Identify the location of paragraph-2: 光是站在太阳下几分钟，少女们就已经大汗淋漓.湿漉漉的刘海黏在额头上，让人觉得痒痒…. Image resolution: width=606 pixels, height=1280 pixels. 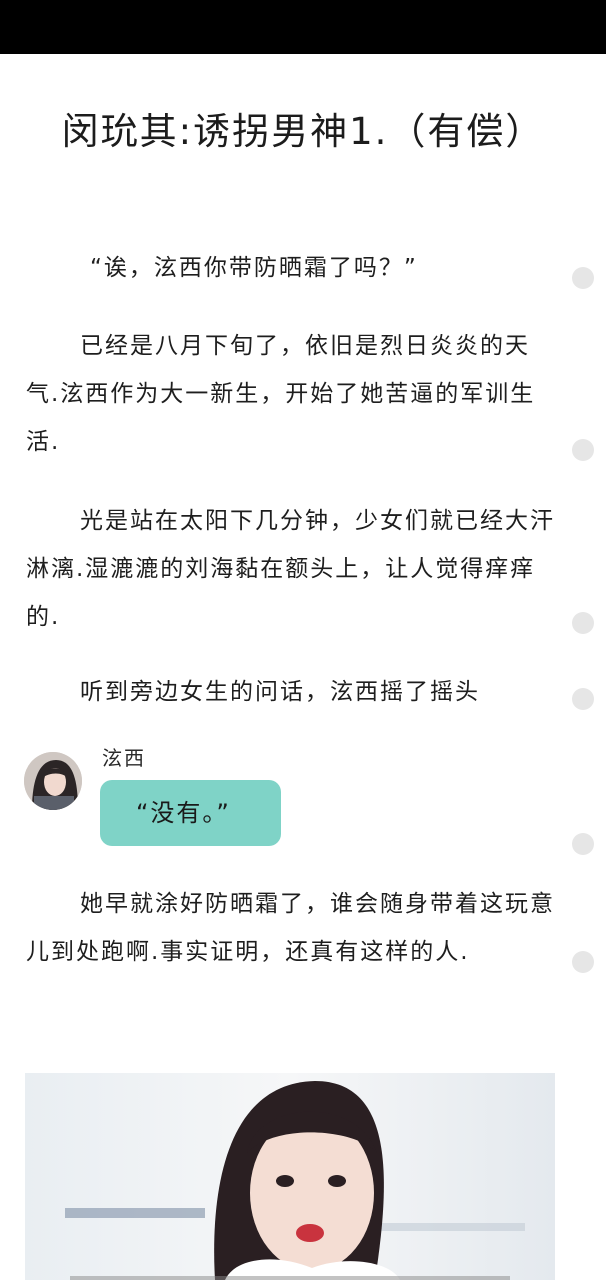
(290, 569).